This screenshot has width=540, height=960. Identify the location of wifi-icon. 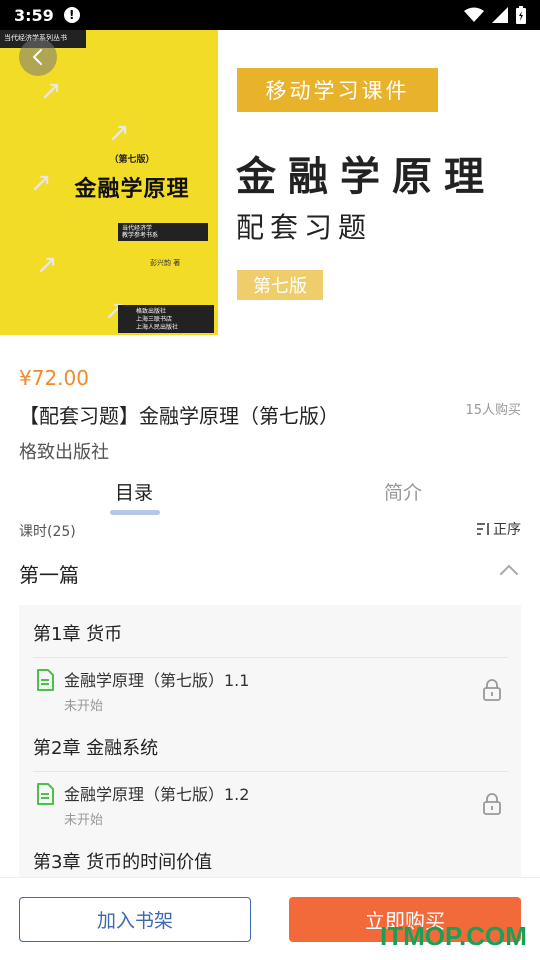
(474, 14).